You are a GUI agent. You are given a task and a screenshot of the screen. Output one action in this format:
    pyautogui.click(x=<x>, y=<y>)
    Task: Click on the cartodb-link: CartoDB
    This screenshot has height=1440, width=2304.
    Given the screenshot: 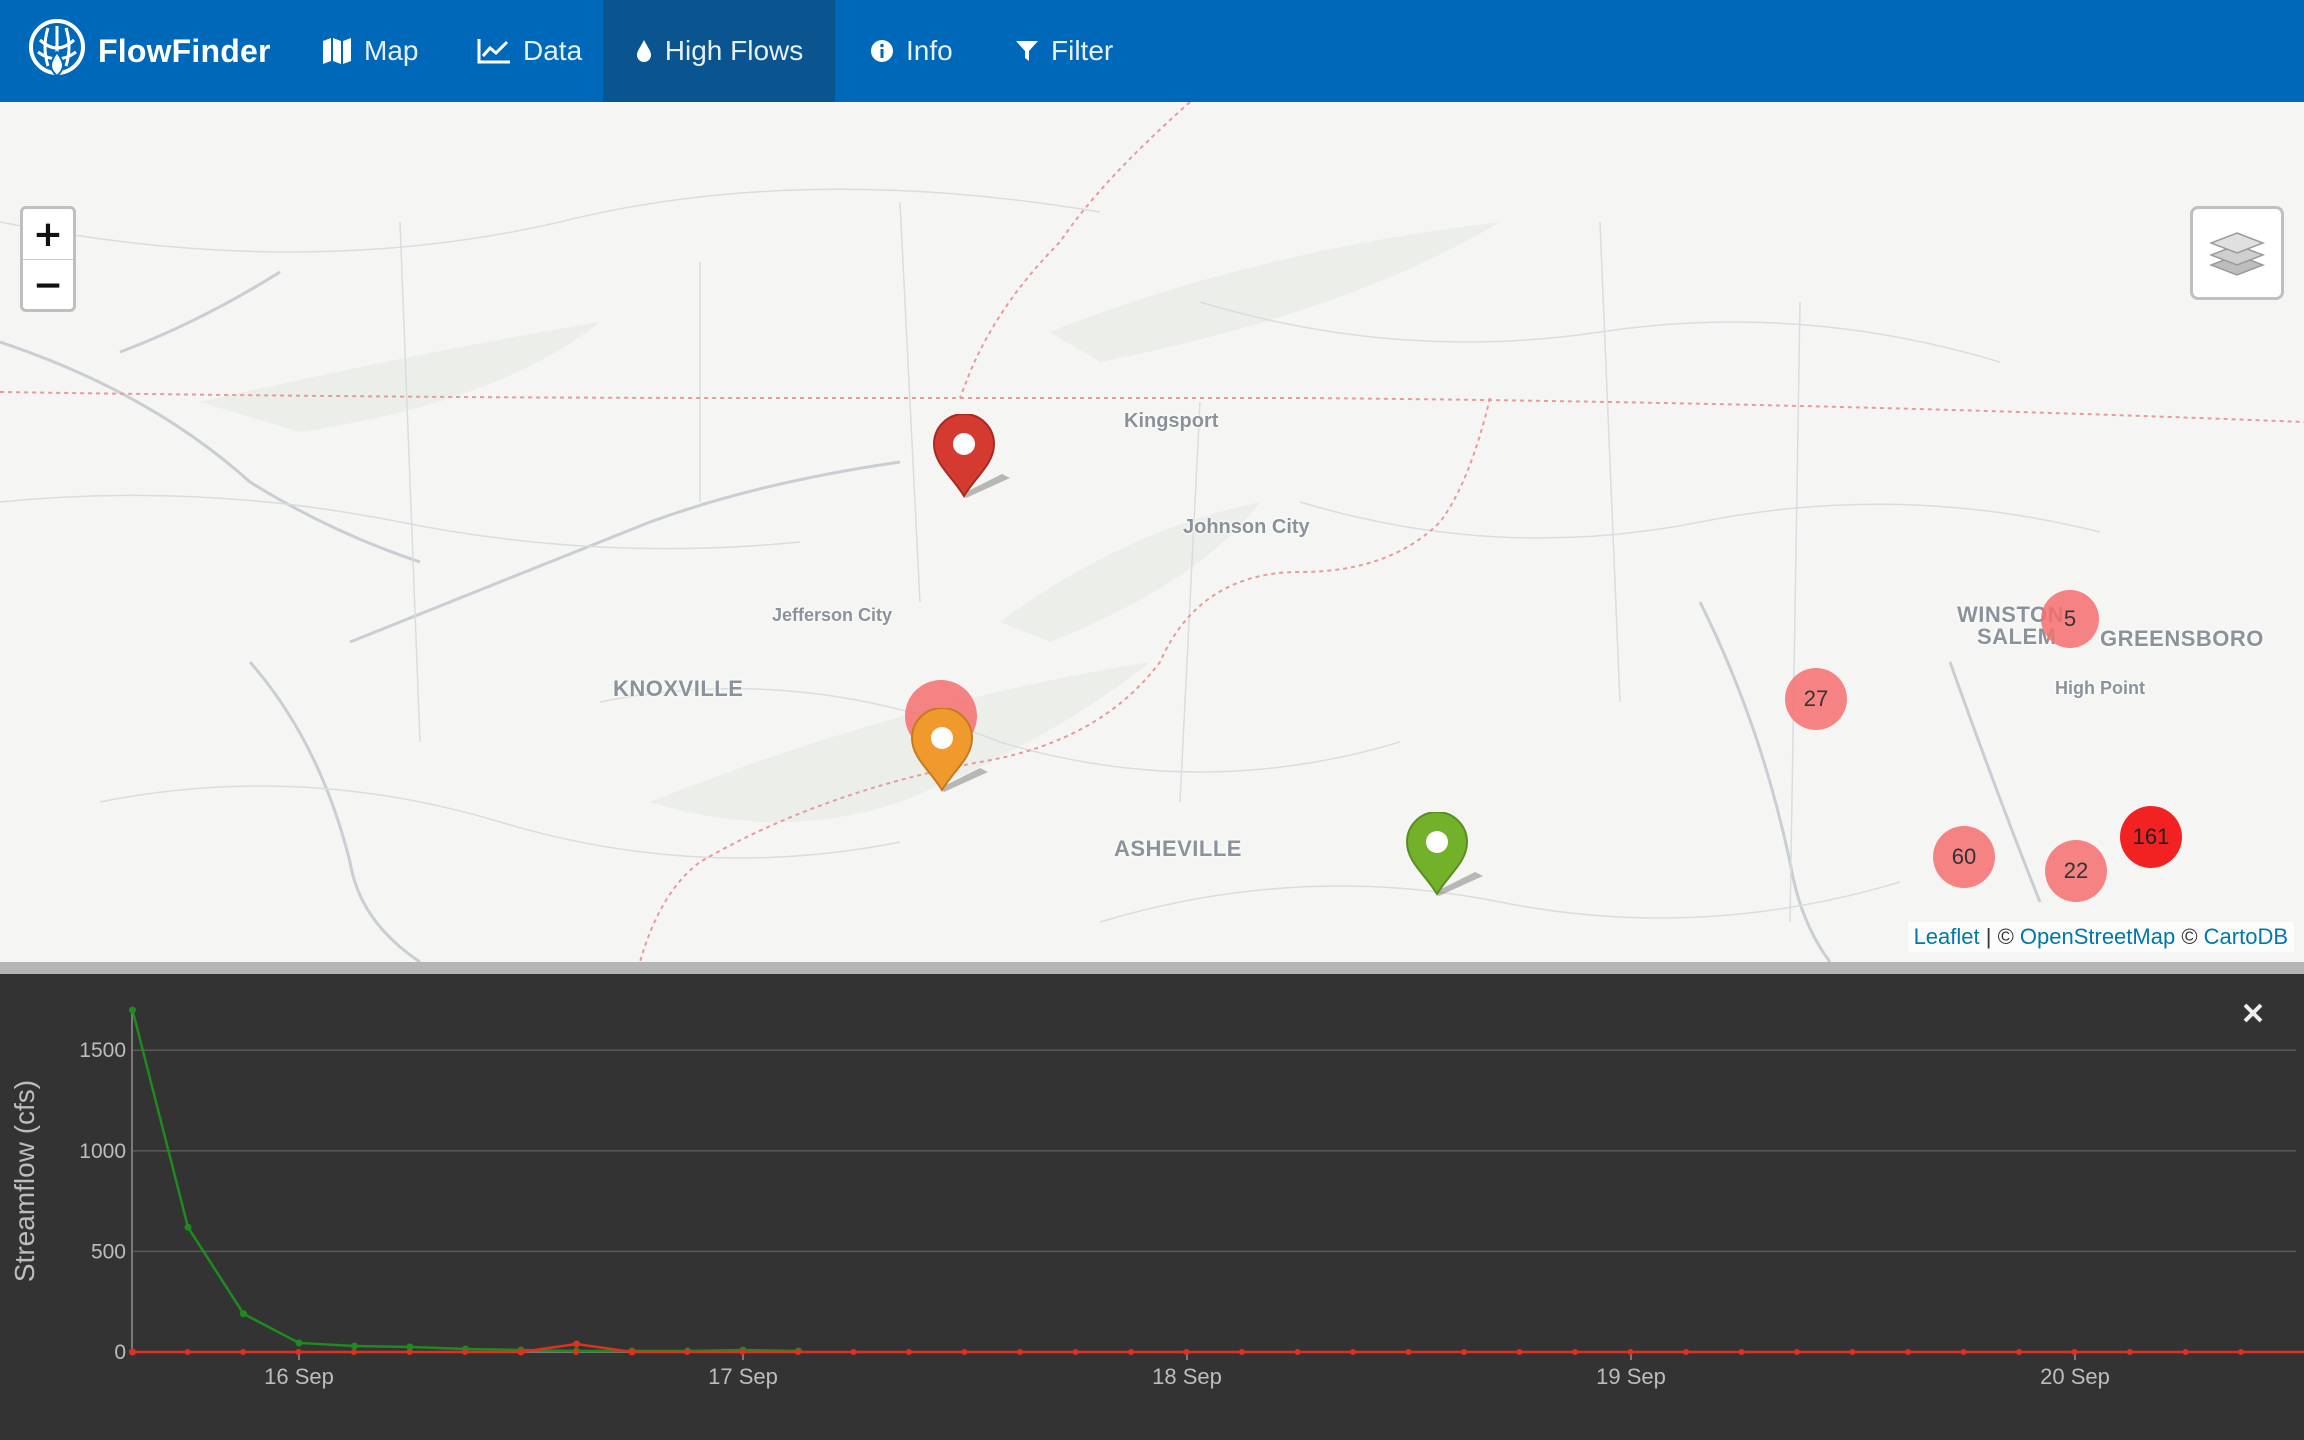 What is the action you would take?
    pyautogui.click(x=2246, y=936)
    